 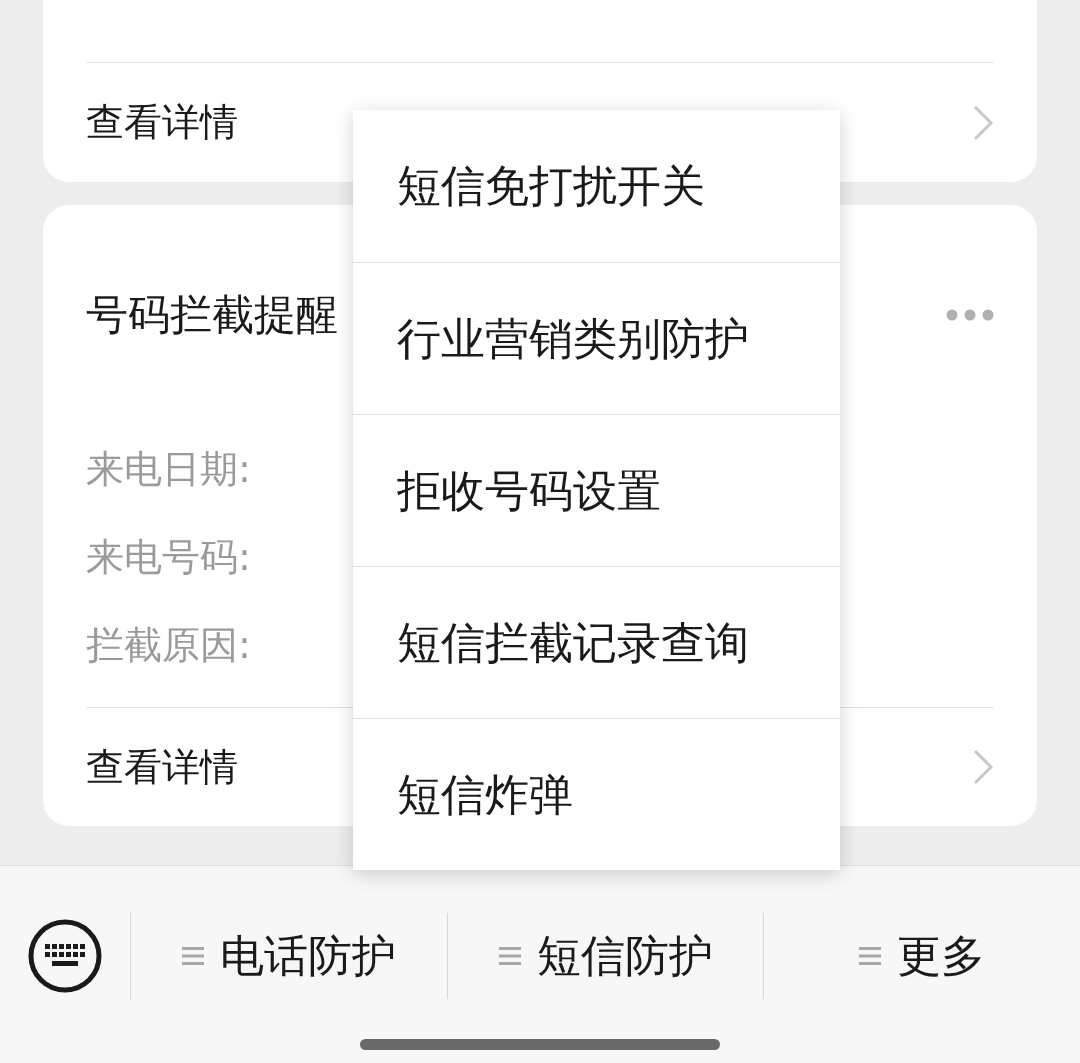 What do you see at coordinates (596, 794) in the screenshot?
I see `menu-item: 短信炸弹` at bounding box center [596, 794].